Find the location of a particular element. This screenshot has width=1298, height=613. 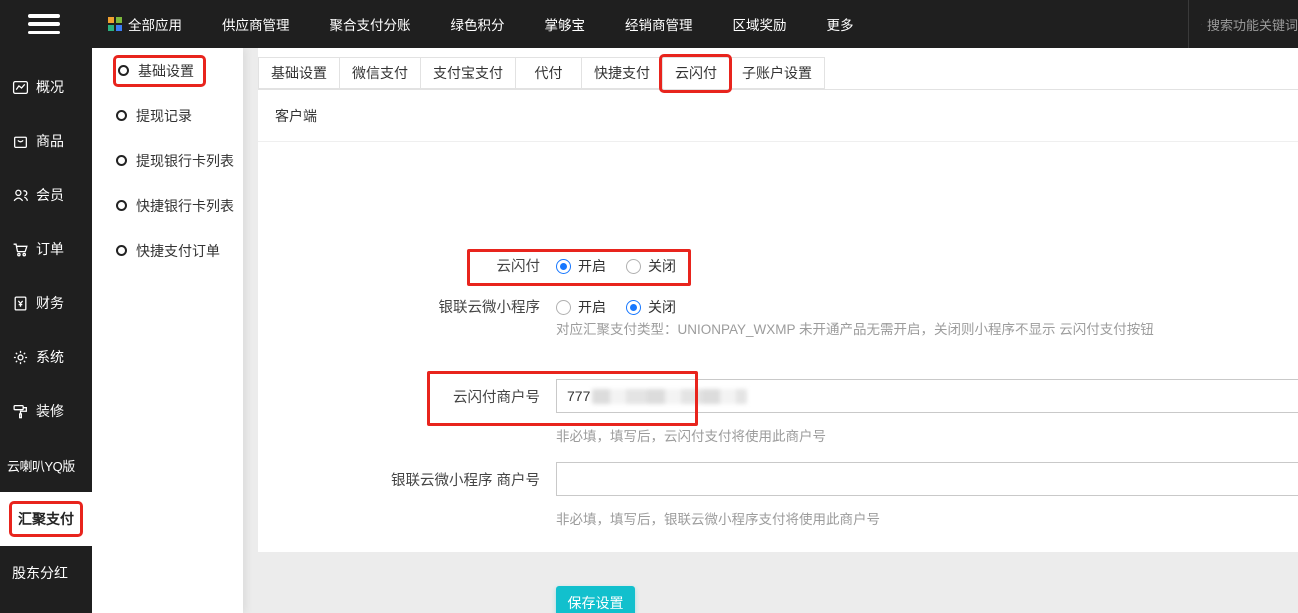

field-help-text: 非必填，填写后，银联云微小程序支付将使用此商户号 is located at coordinates (718, 519).